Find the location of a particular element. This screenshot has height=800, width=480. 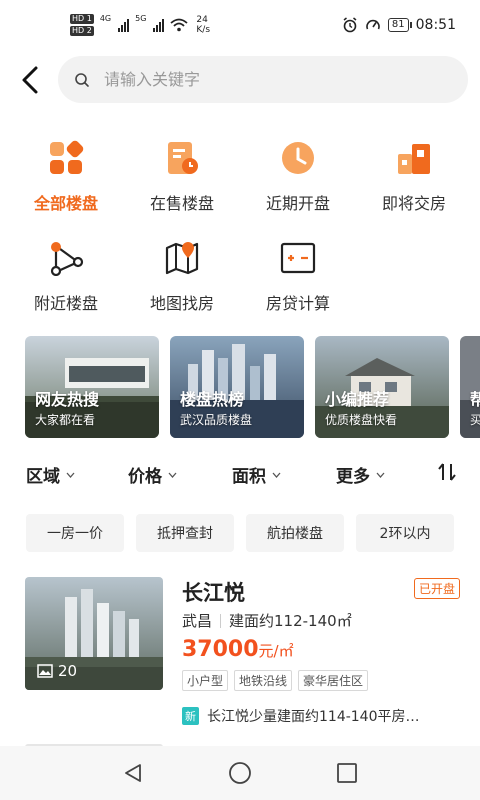

property-area: 建面约112-140㎡ is located at coordinates (290, 621).